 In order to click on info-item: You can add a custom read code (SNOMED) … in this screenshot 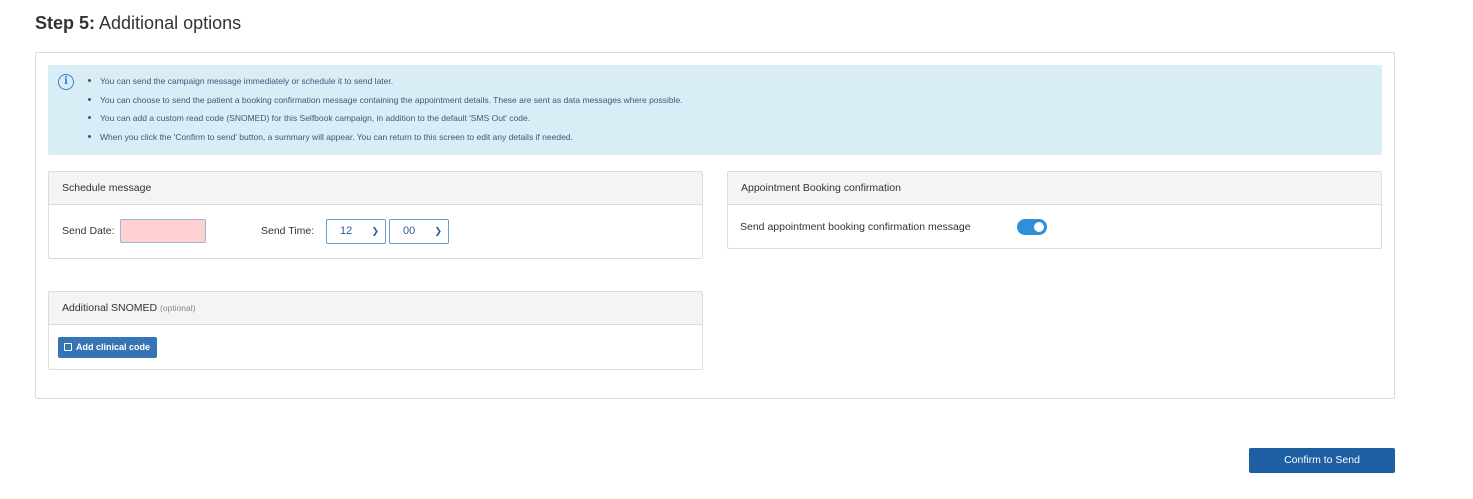, I will do `click(384, 121)`.